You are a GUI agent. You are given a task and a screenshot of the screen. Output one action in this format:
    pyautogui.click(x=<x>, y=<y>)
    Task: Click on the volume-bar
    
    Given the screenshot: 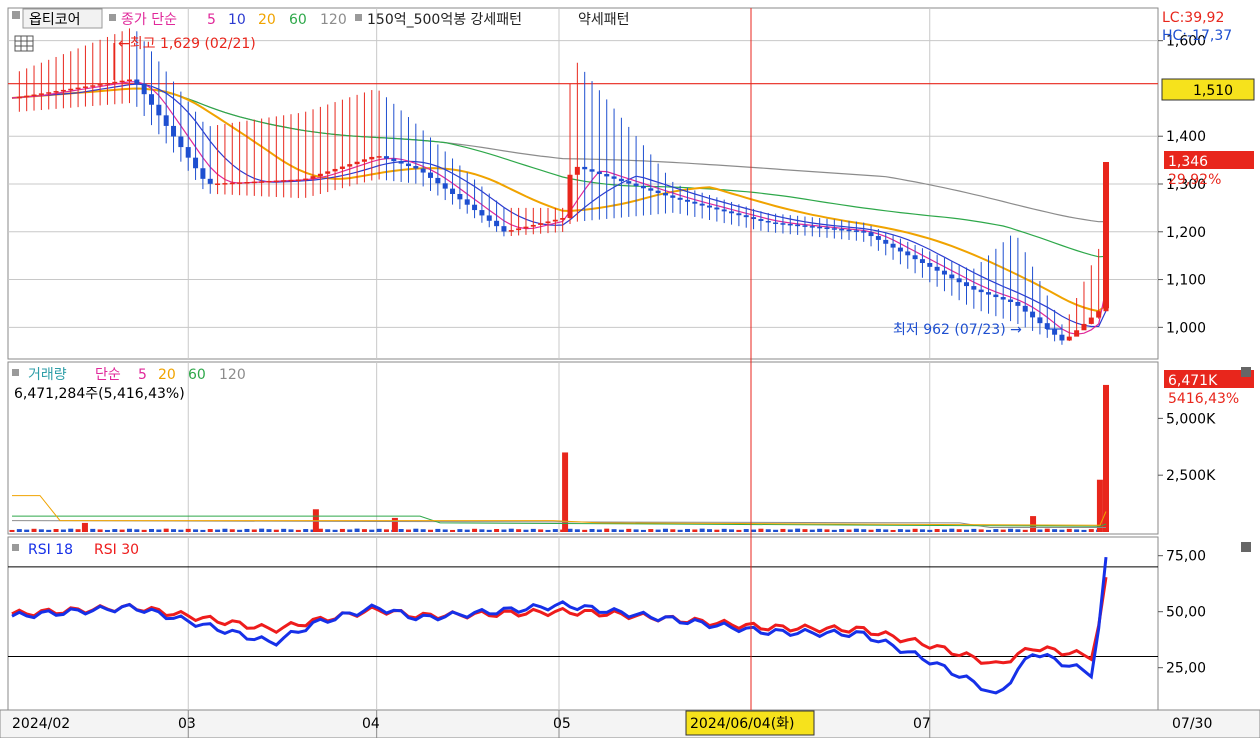 What is the action you would take?
    pyautogui.click(x=1106, y=458)
    